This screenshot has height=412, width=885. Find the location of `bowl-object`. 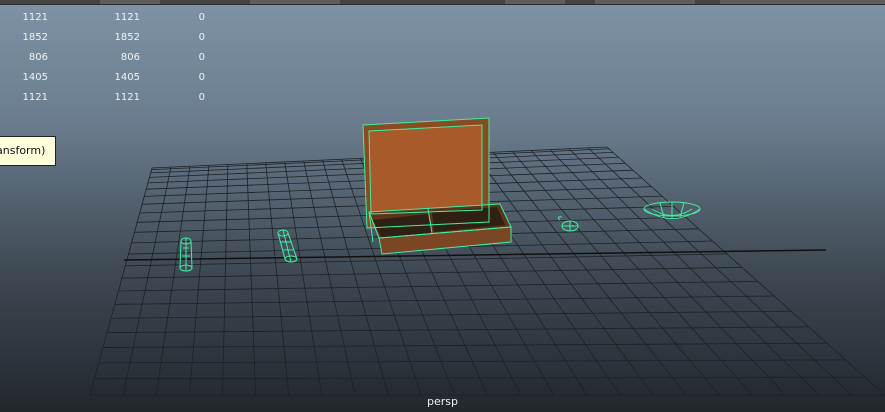

bowl-object is located at coordinates (672, 210).